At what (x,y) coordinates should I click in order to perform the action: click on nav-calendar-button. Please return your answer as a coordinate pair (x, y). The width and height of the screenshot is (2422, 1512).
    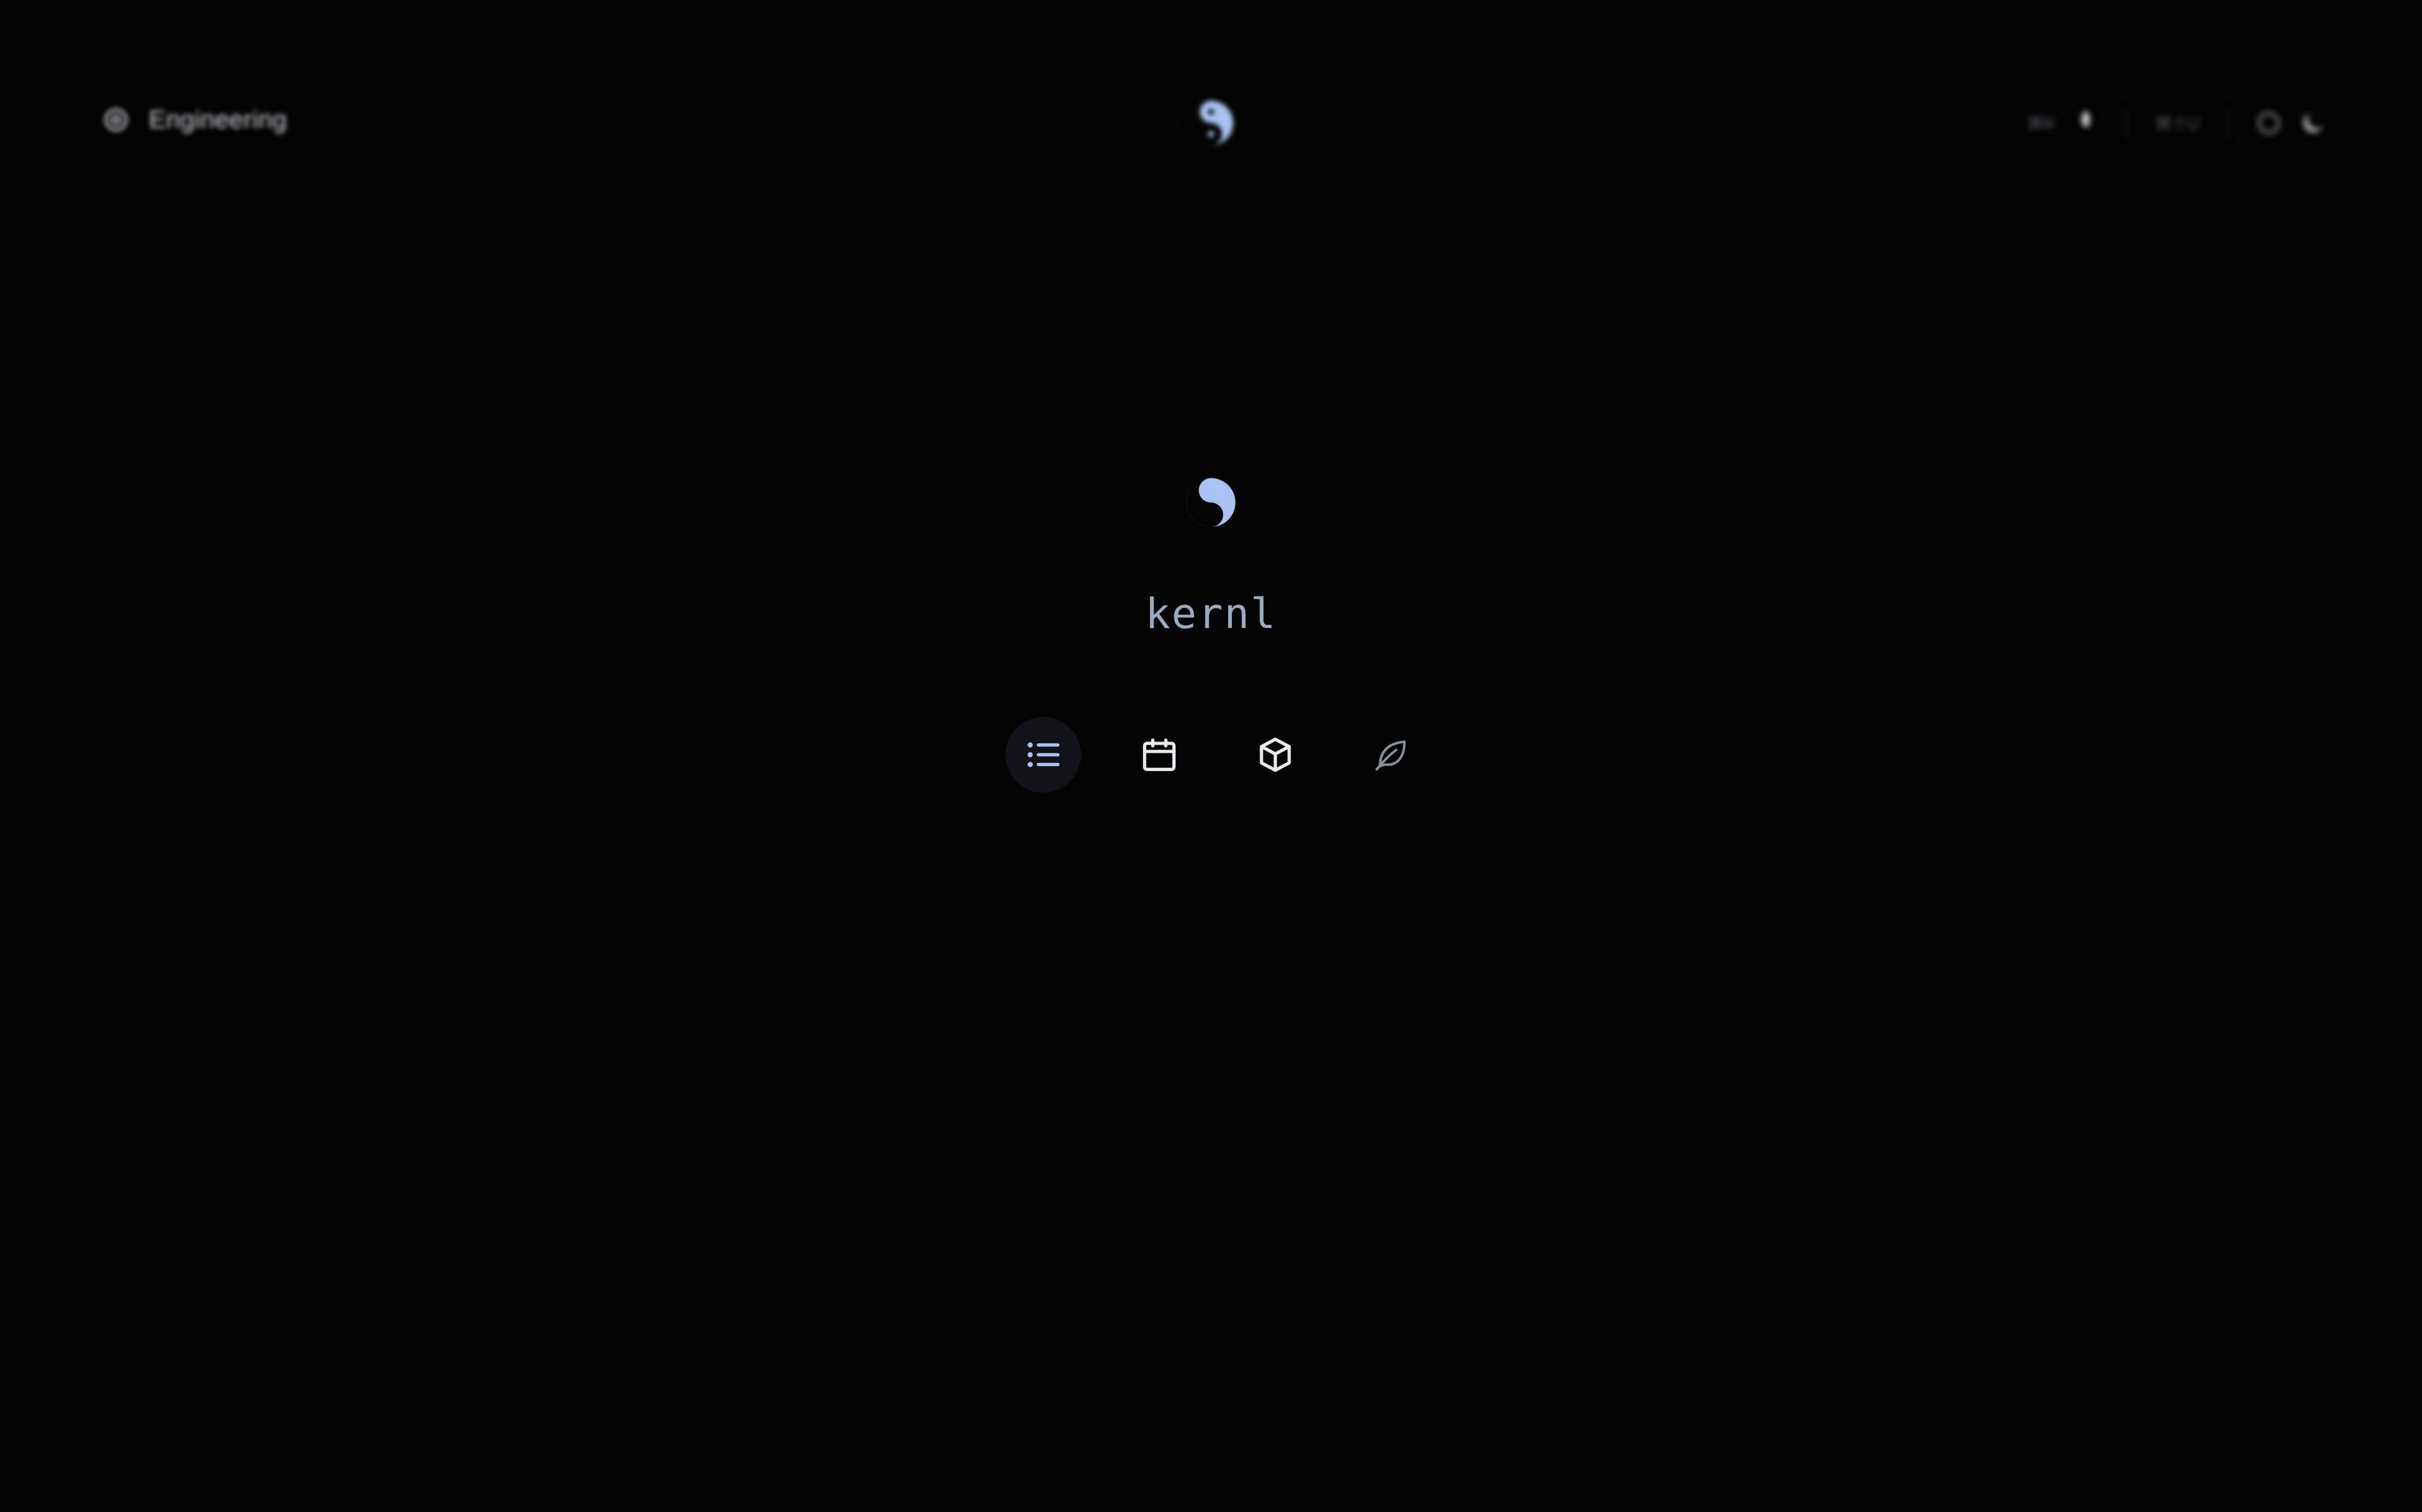
    Looking at the image, I should click on (1159, 755).